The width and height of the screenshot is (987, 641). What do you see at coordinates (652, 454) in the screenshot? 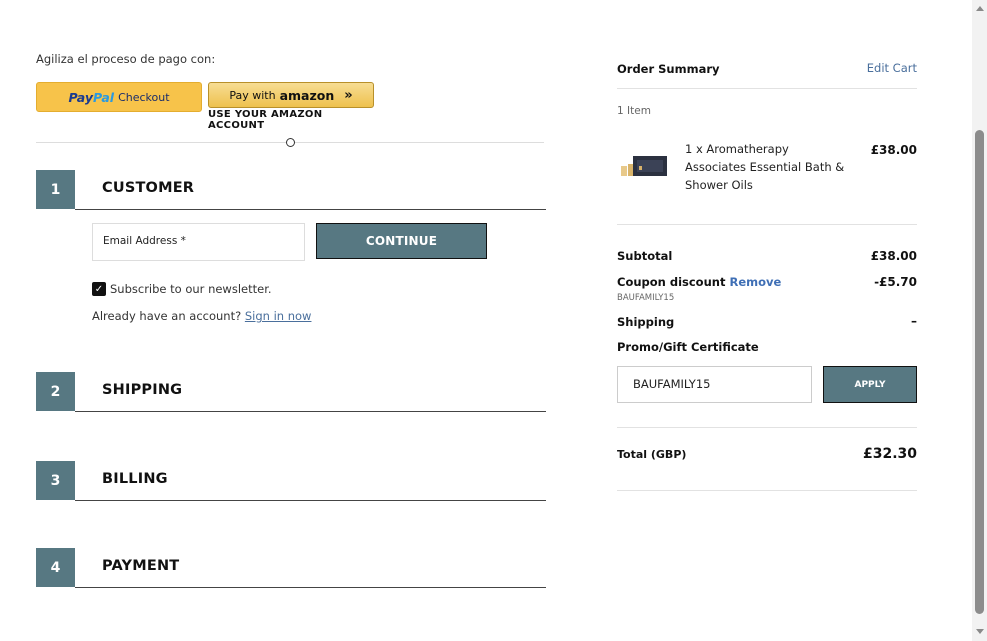
I see `total-label: Total (GBP)` at bounding box center [652, 454].